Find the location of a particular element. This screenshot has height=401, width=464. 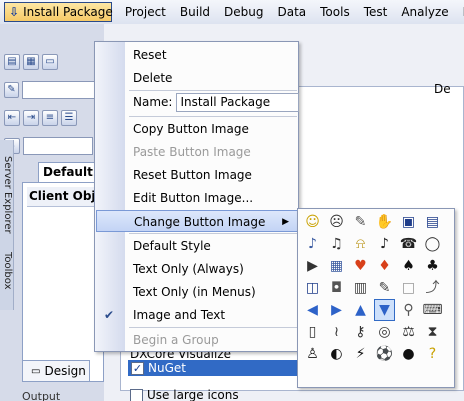

use-large-icons-checkbox is located at coordinates (136, 394).